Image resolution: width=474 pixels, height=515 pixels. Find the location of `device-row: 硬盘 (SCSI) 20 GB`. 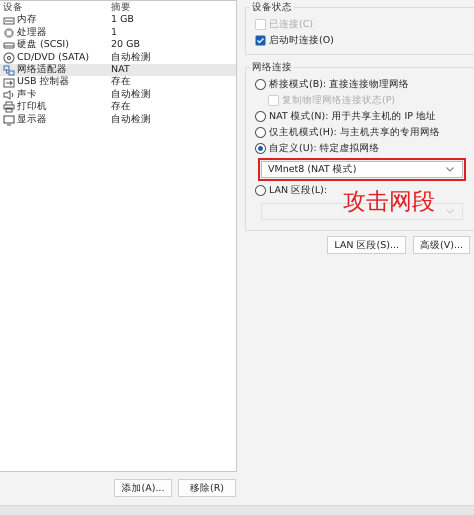

device-row: 硬盘 (SCSI) 20 GB is located at coordinates (118, 45).